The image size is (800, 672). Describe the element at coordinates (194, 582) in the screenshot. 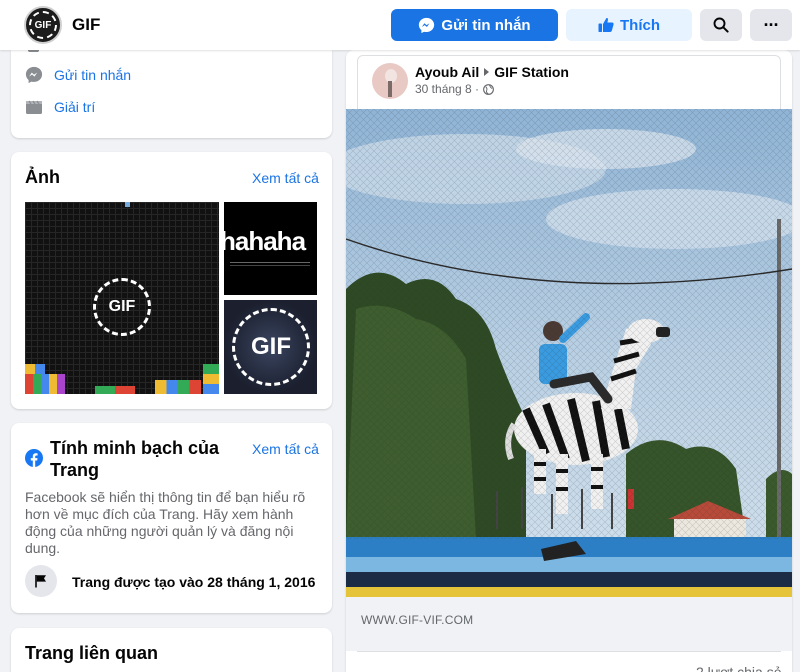

I see `page-created-date: Trang được tạo vào 28 tháng 1, 2016` at that location.